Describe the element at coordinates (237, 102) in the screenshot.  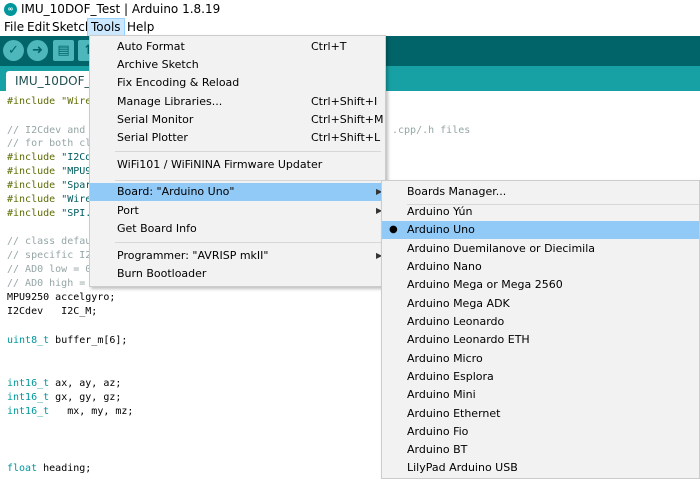
I see `menu-item-manage-libraries: Manage Libraries... Ctrl+Shift+I` at that location.